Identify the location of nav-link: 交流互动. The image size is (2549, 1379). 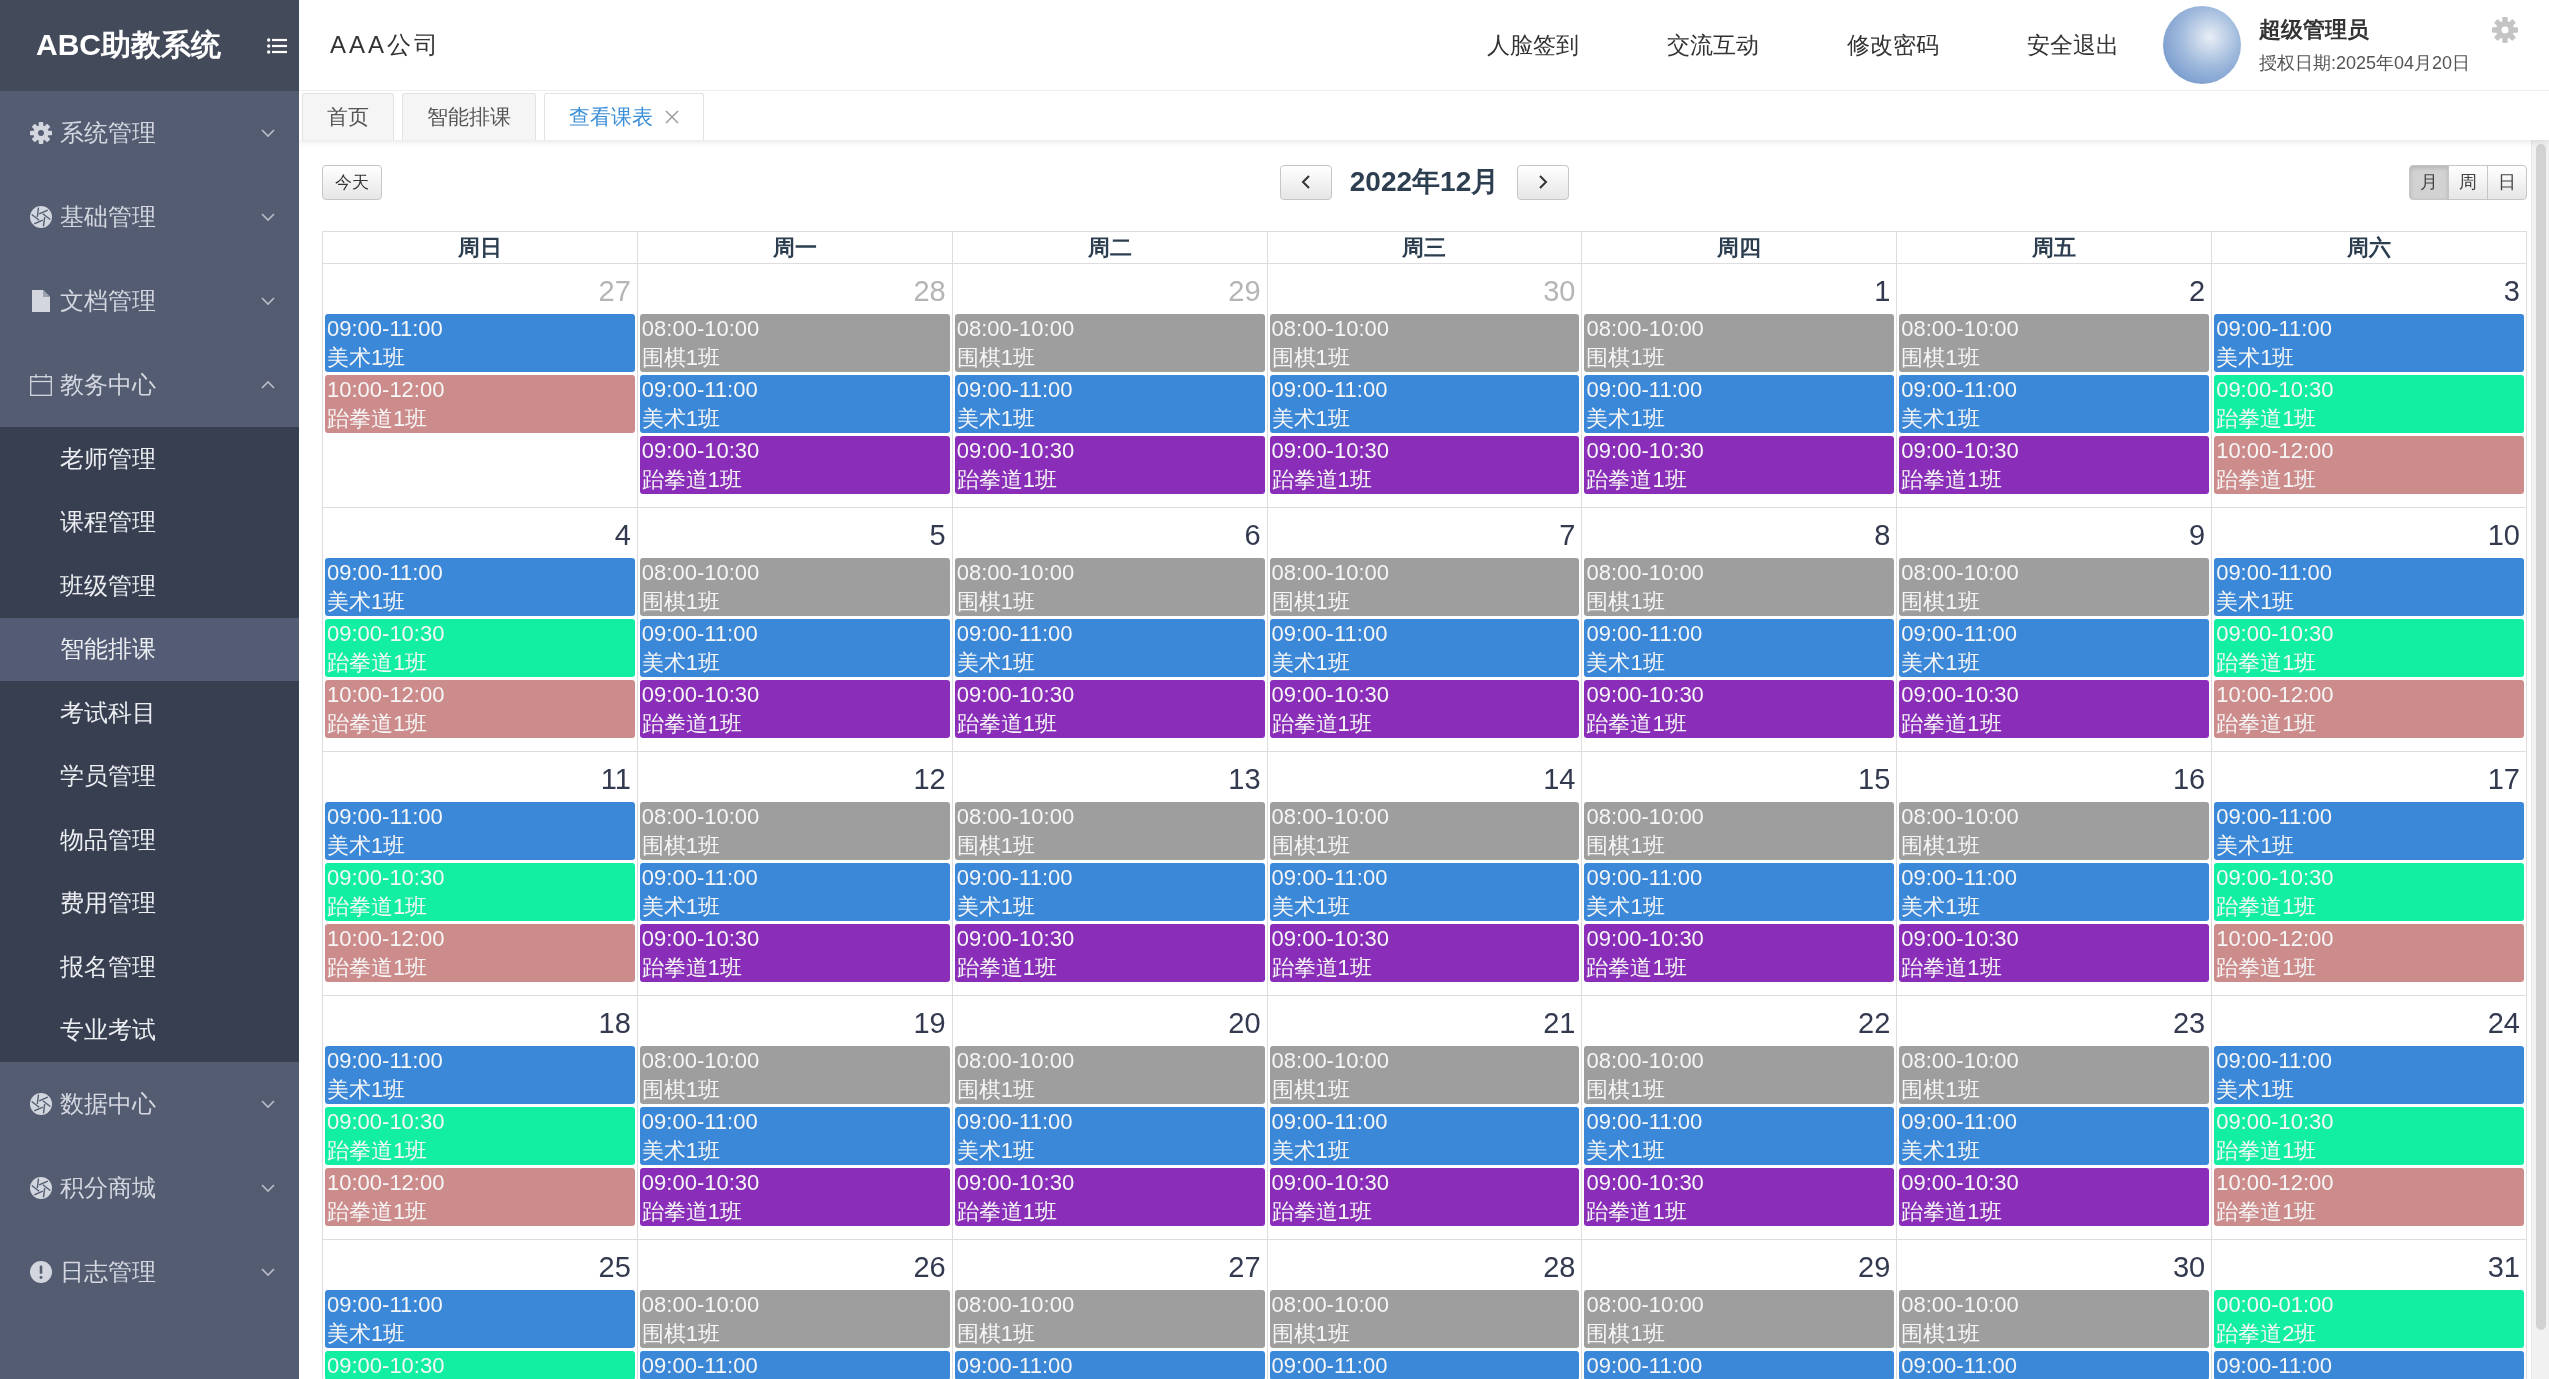
(1712, 45).